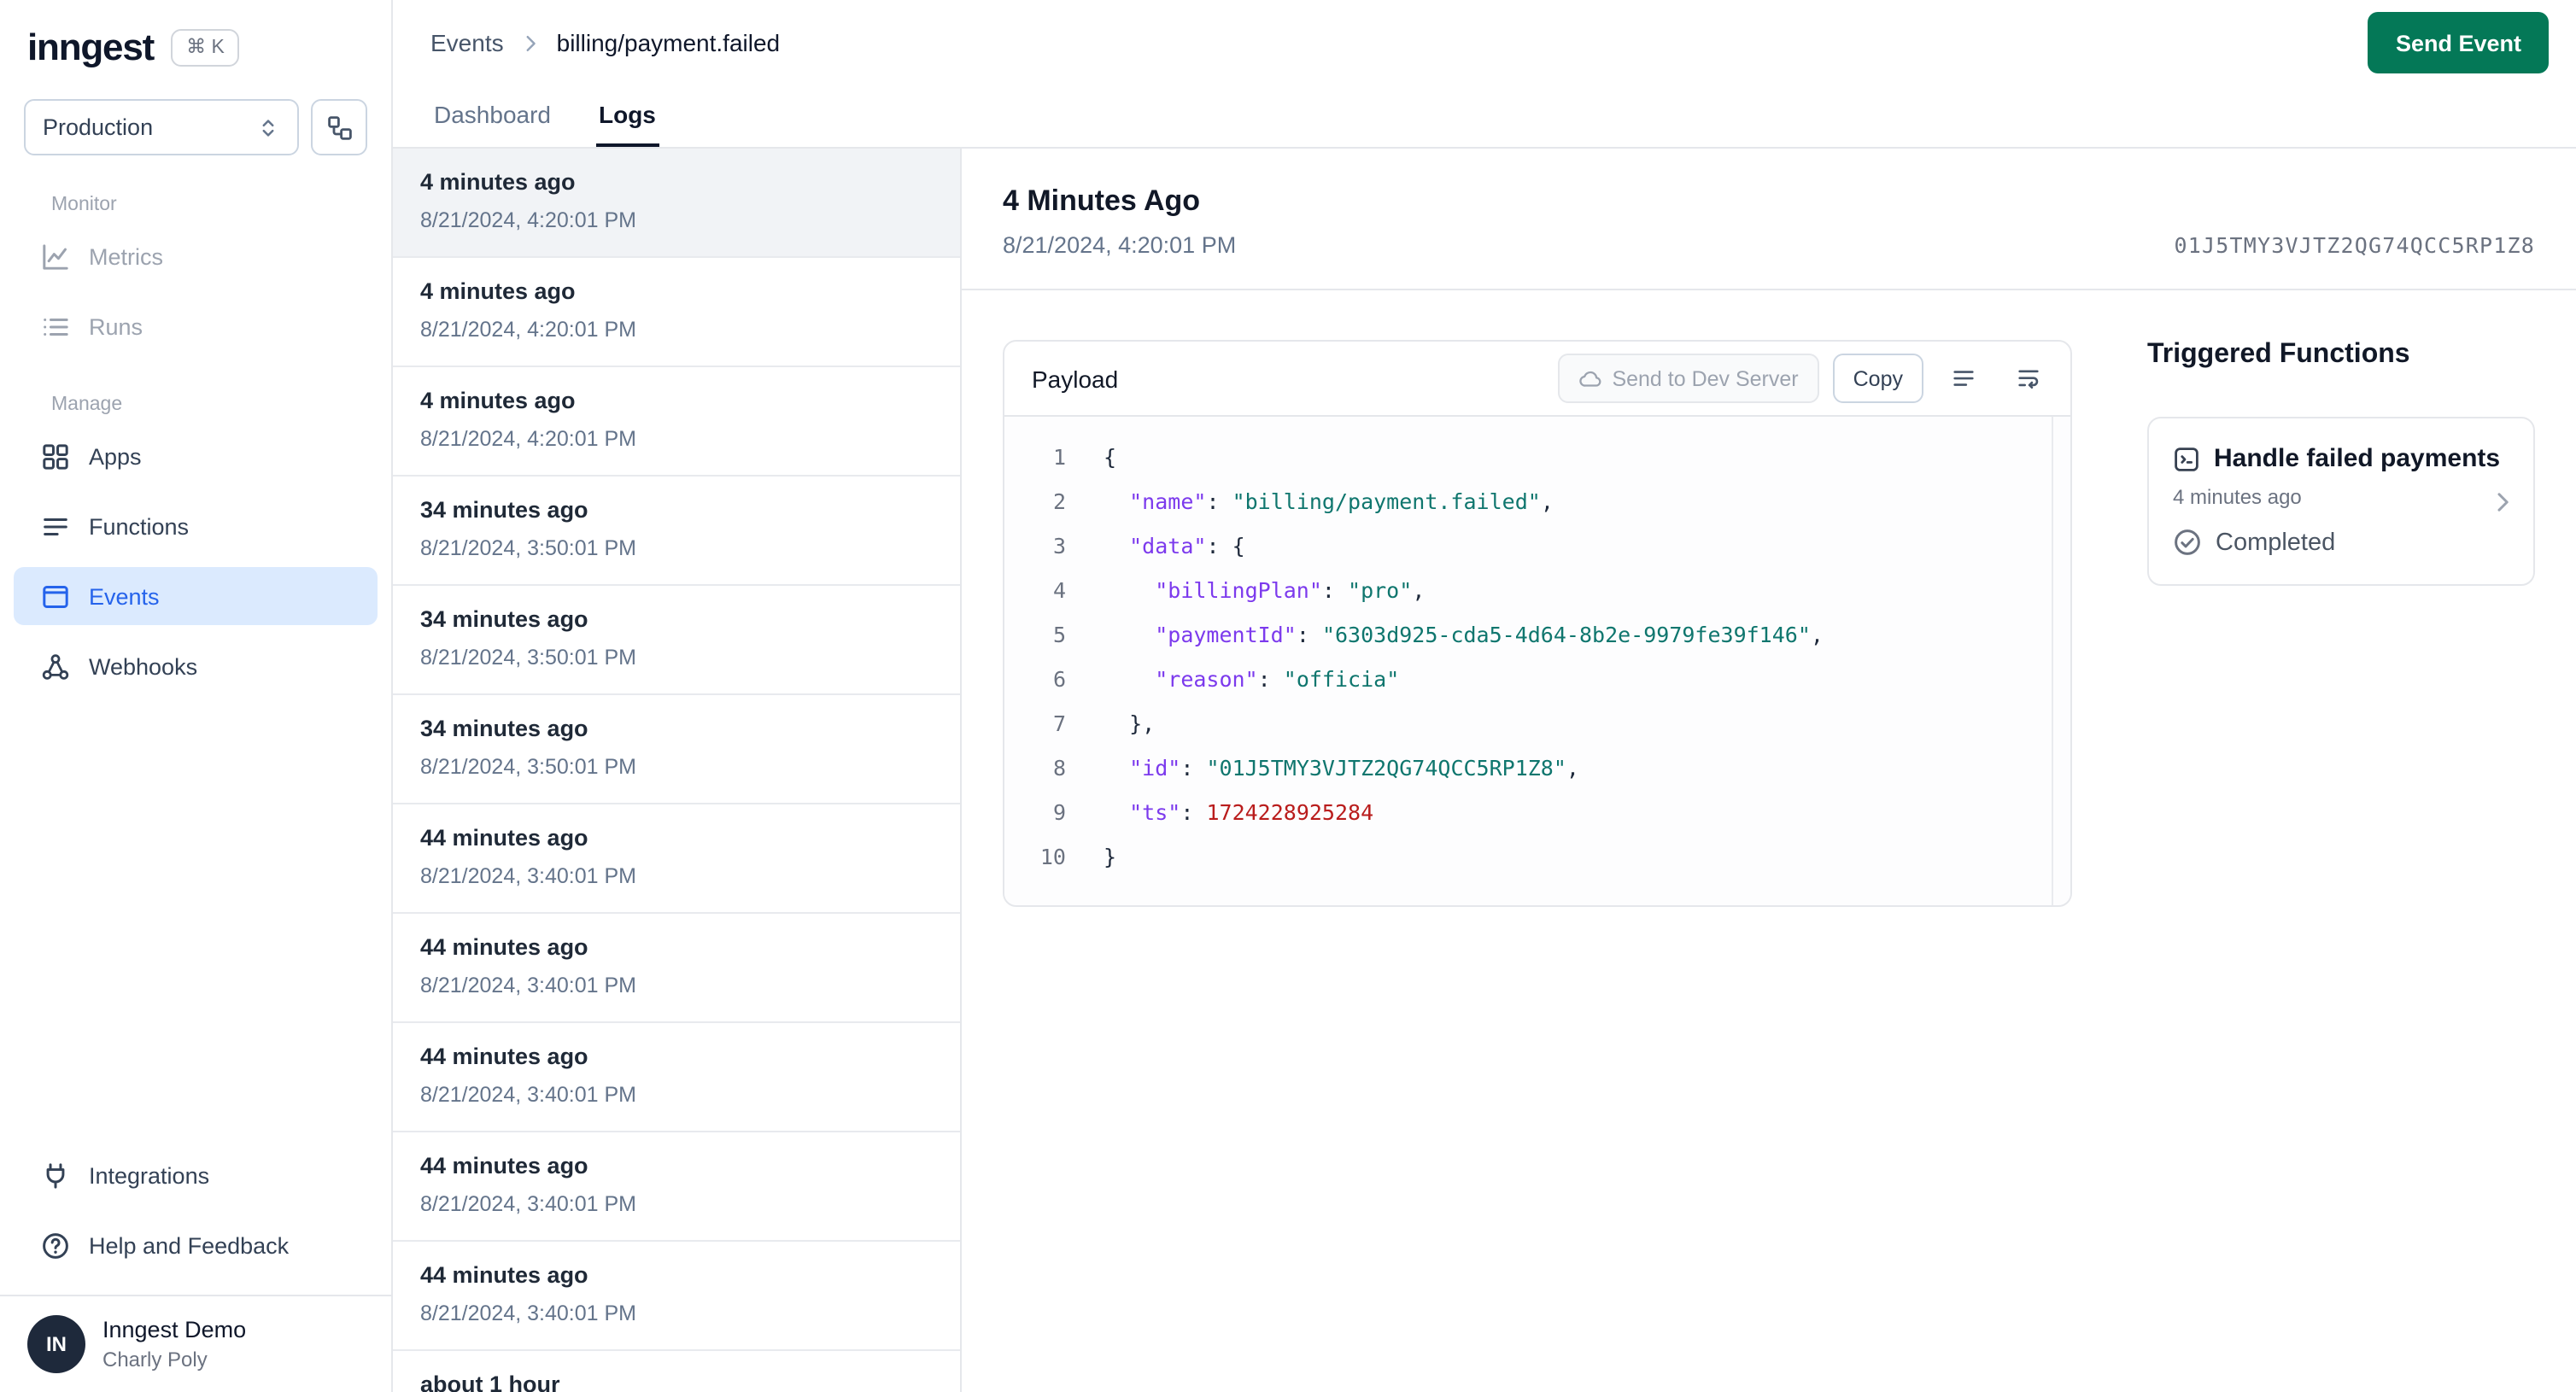  I want to click on sidebar-item-label: Help and Feedback, so click(189, 1245).